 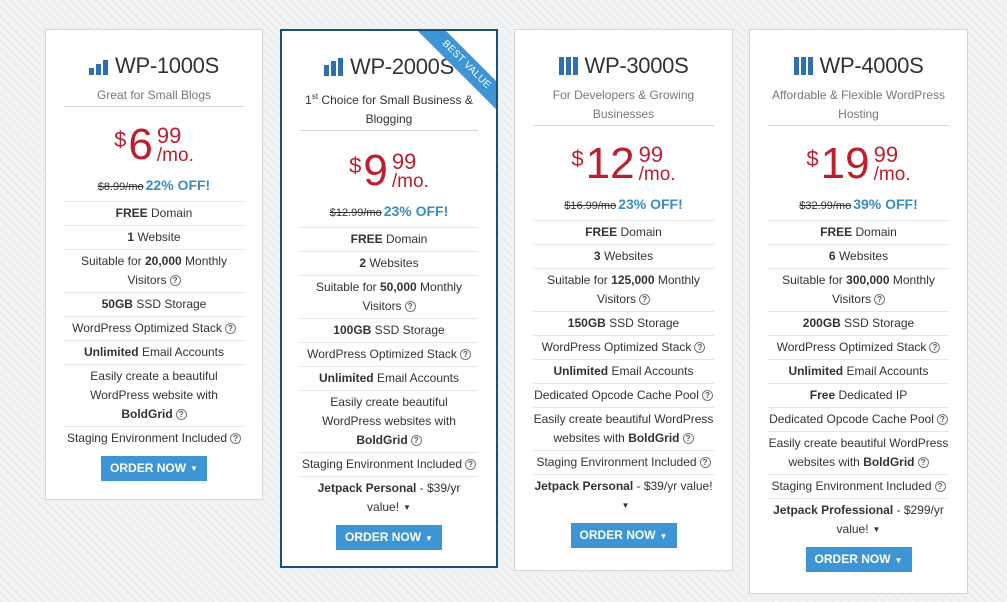 I want to click on feature-item: Suitable for 300,000 Monthly Visitors?, so click(x=858, y=290).